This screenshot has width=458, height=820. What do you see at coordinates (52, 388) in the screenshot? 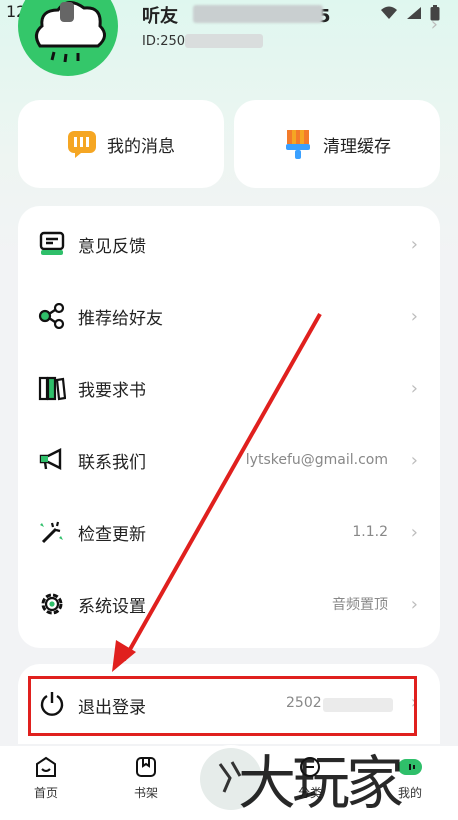
I see `books-icon` at bounding box center [52, 388].